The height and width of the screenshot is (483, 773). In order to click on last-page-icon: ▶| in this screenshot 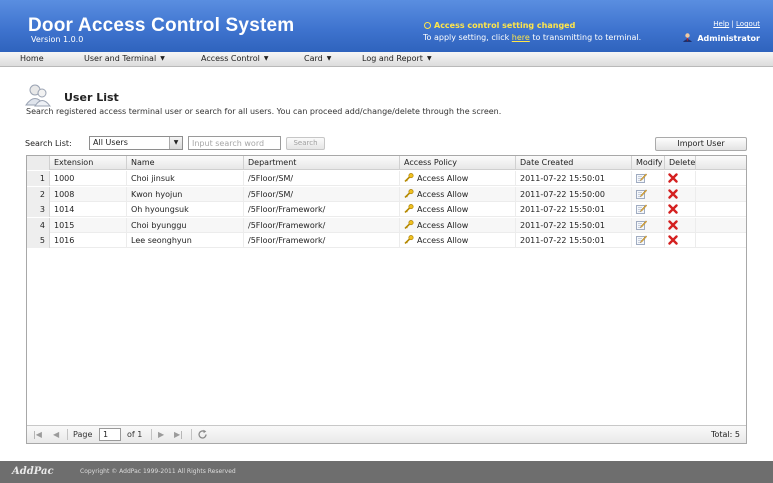, I will do `click(178, 434)`.